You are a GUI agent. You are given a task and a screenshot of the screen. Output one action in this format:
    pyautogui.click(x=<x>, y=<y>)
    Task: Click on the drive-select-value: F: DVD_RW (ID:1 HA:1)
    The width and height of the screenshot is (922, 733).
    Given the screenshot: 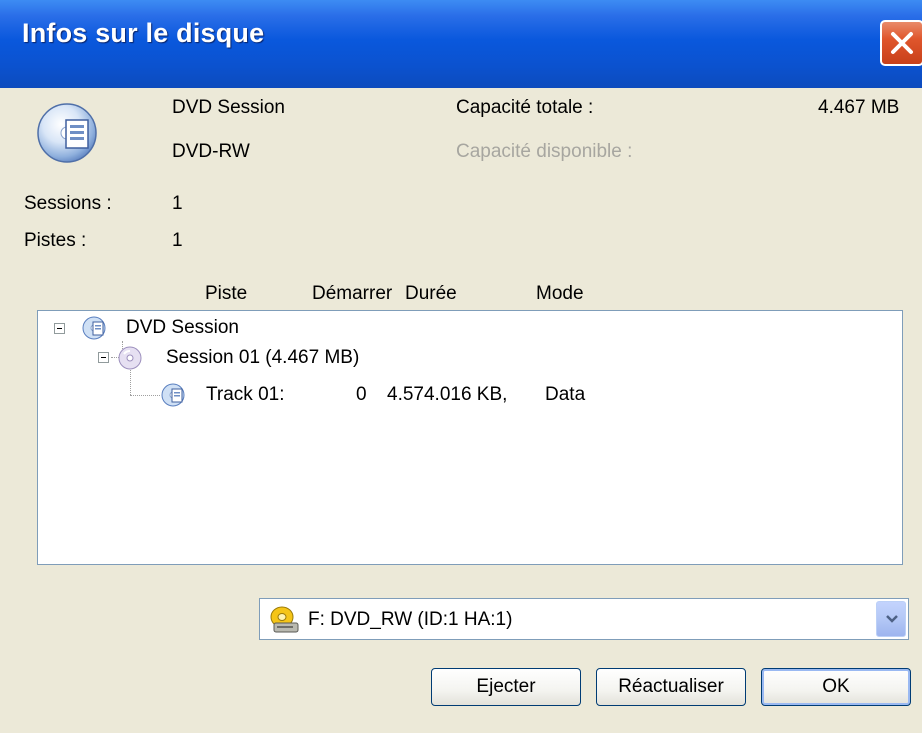 What is the action you would take?
    pyautogui.click(x=410, y=619)
    